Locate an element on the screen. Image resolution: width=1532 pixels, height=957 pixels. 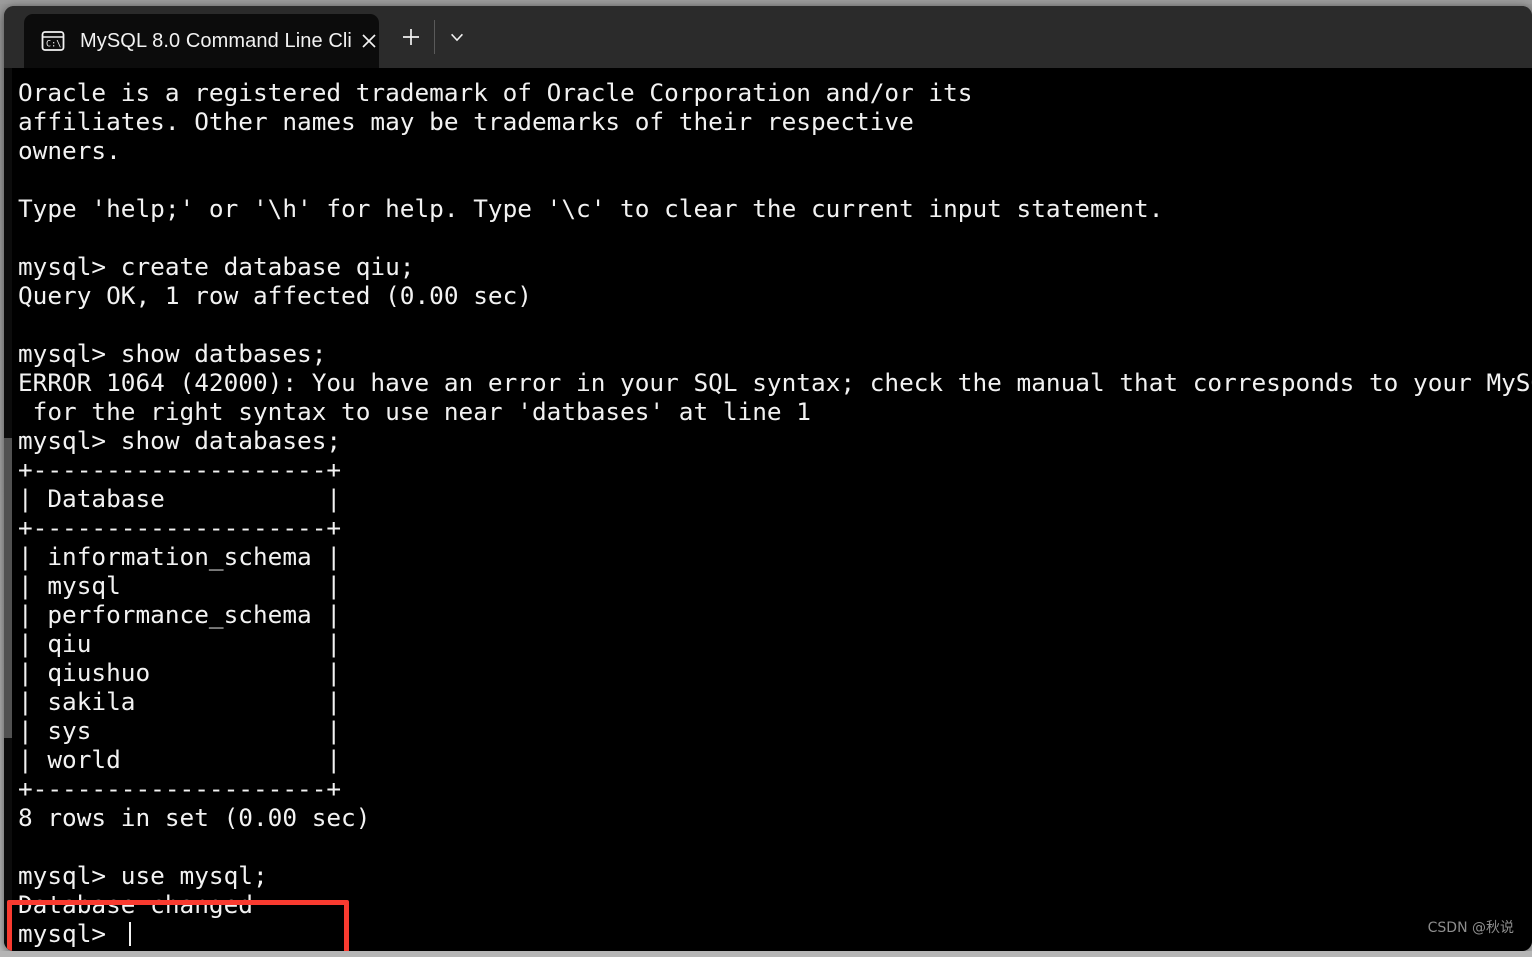
terminal-line: owners. is located at coordinates (69, 150).